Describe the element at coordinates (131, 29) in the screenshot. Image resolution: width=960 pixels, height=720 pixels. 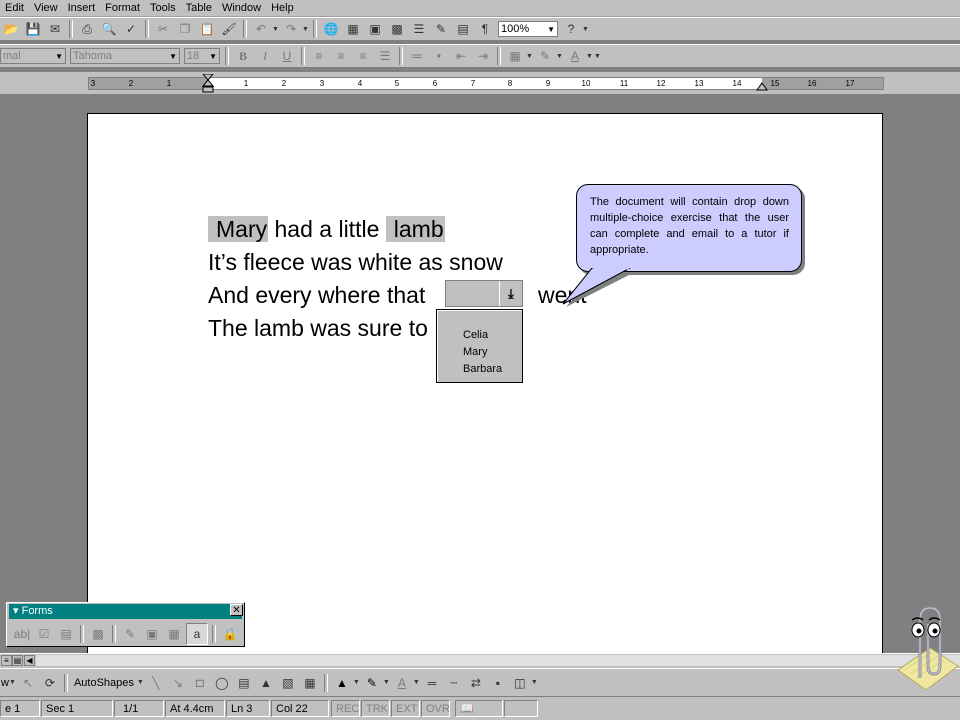
I see `spelling-icon: ✓` at that location.